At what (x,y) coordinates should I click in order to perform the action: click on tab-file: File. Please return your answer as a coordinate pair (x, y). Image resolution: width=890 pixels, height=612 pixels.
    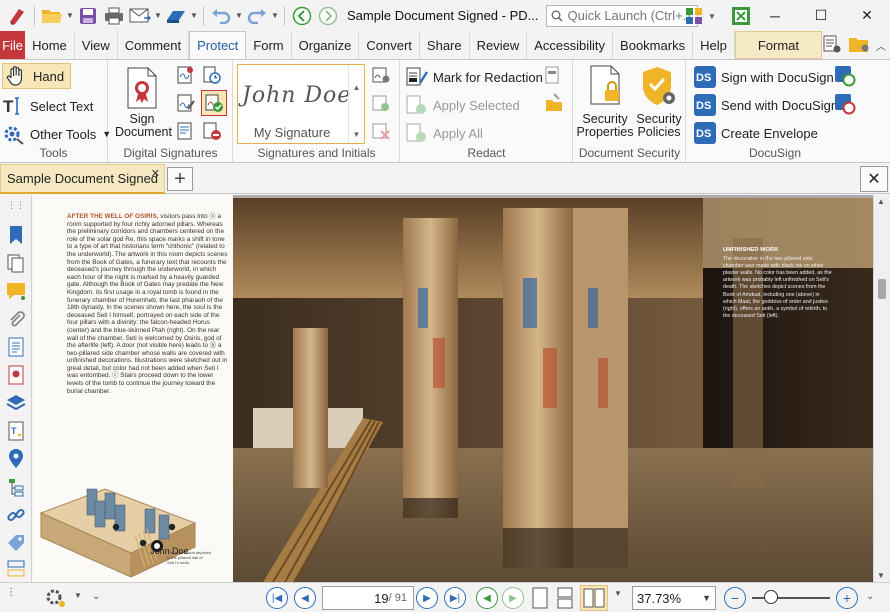
    Looking at the image, I should click on (13, 45).